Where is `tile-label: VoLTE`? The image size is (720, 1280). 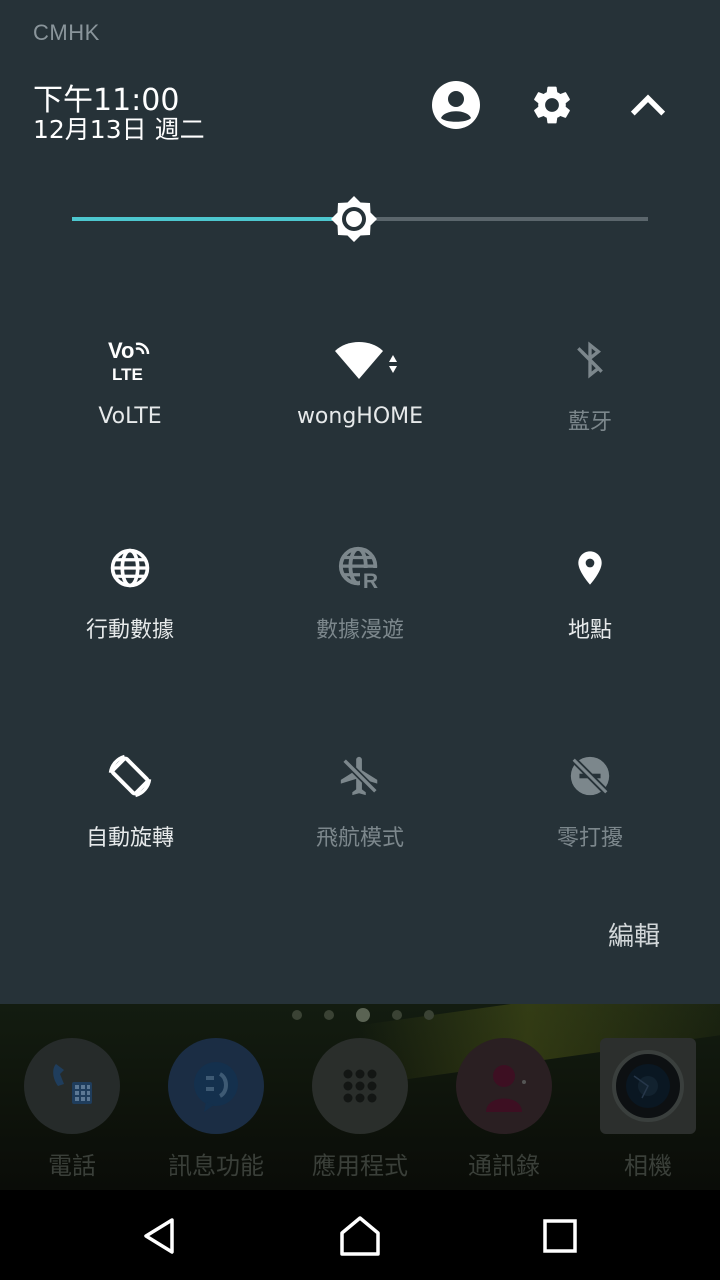
tile-label: VoLTE is located at coordinates (130, 416).